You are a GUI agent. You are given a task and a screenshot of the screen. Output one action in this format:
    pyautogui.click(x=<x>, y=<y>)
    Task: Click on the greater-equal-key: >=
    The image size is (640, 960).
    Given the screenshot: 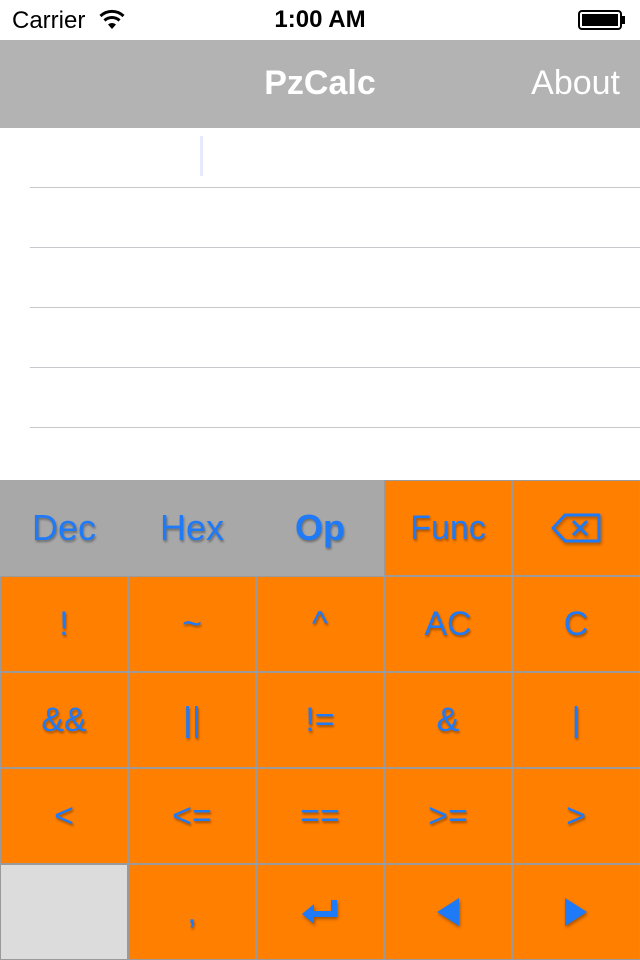 What is the action you would take?
    pyautogui.click(x=448, y=816)
    